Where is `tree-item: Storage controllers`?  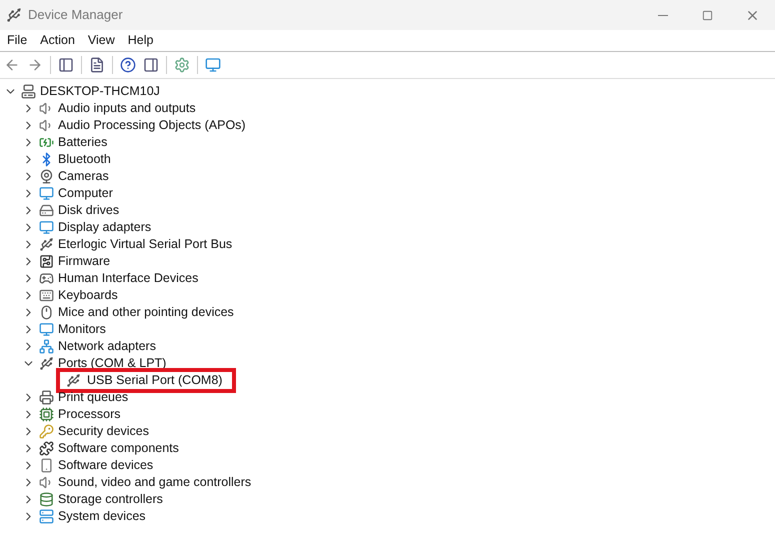 tree-item: Storage controllers is located at coordinates (110, 499).